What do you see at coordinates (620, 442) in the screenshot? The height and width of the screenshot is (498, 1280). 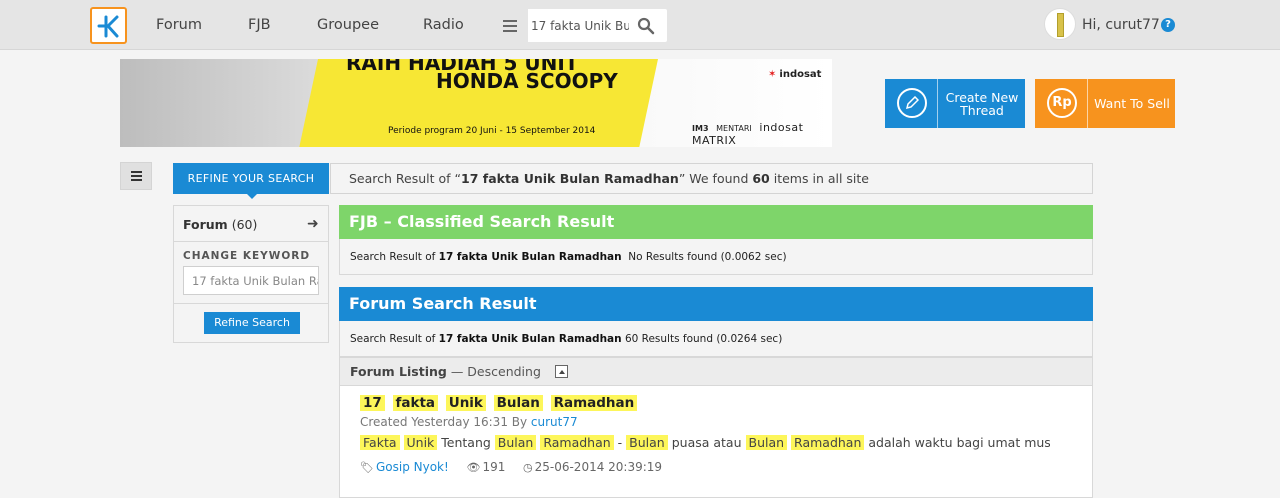 I see `snippet-text: -` at bounding box center [620, 442].